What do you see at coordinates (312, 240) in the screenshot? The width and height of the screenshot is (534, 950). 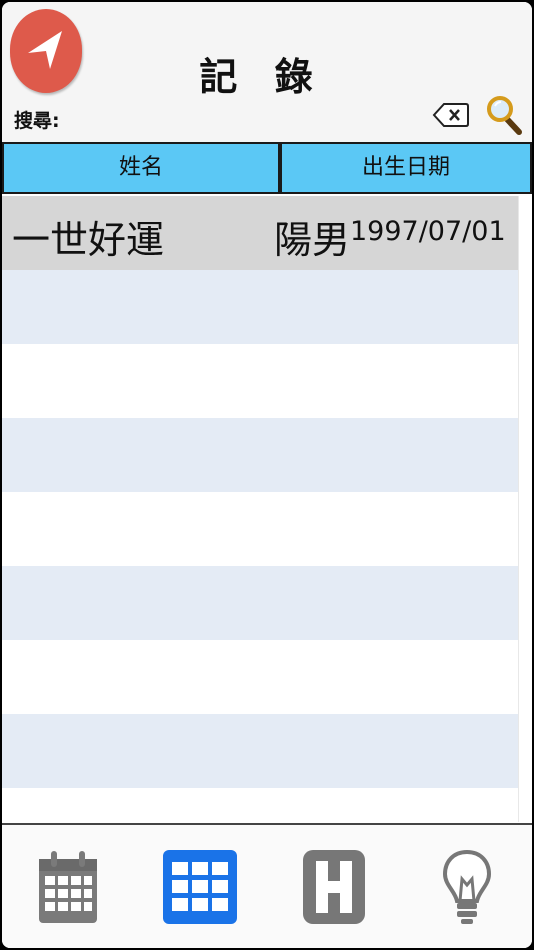 I see `record-hour: 陽男` at bounding box center [312, 240].